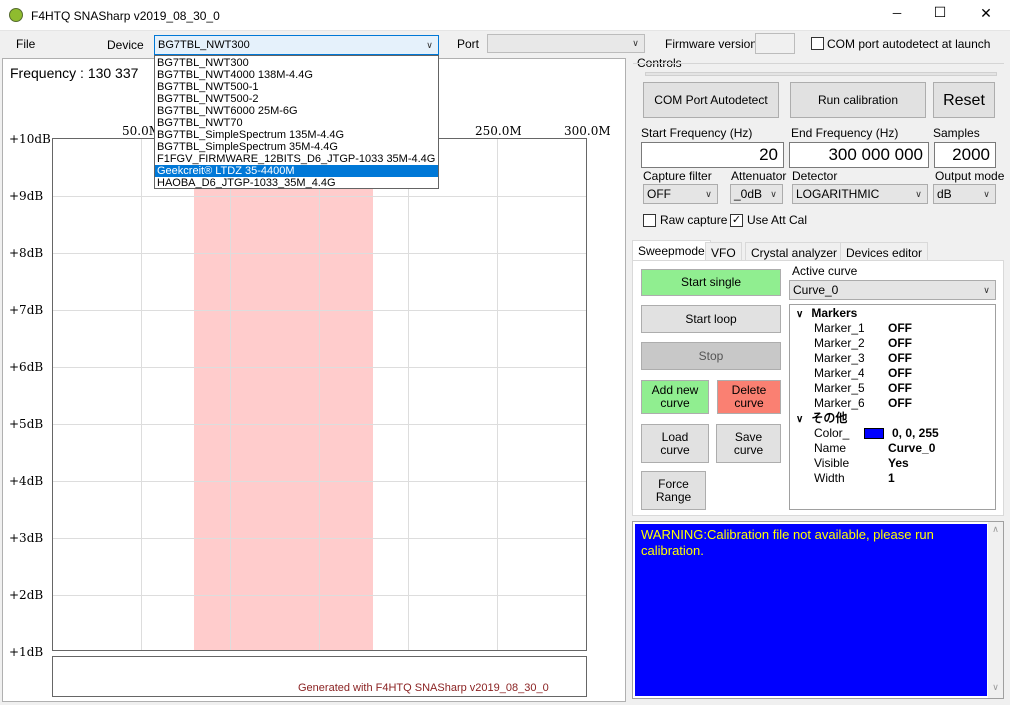 The width and height of the screenshot is (1010, 705). Describe the element at coordinates (915, 433) in the screenshot. I see `color-value: 0, 0, 255` at that location.